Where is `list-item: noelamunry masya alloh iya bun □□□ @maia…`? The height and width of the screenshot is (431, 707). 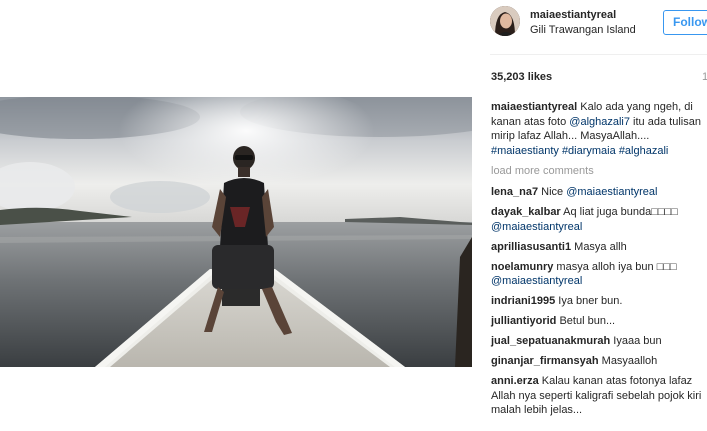
list-item: noelamunry masya alloh iya bun □□□ @maia… is located at coordinates (599, 274).